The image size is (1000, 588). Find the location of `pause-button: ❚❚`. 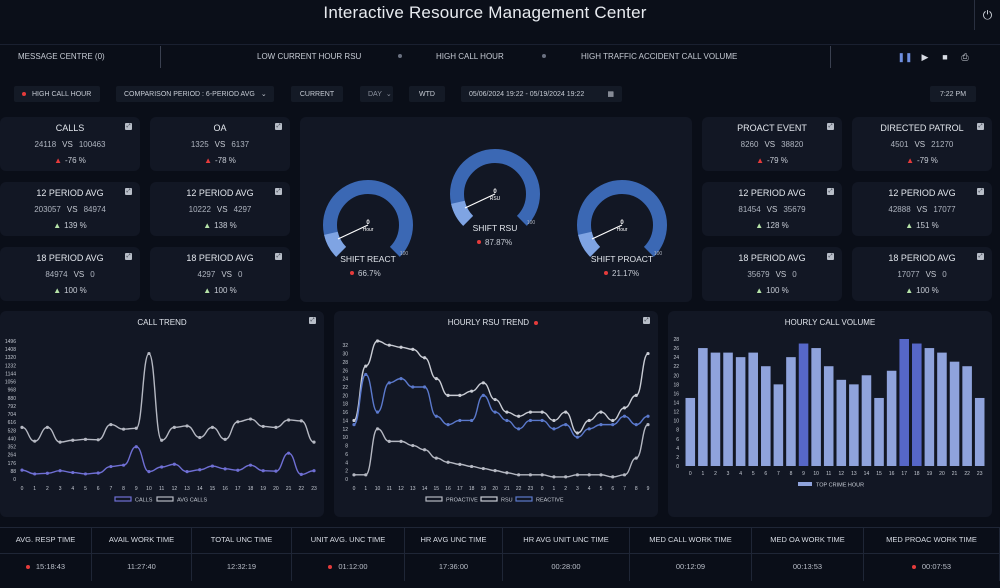

pause-button: ❚❚ is located at coordinates (904, 57).